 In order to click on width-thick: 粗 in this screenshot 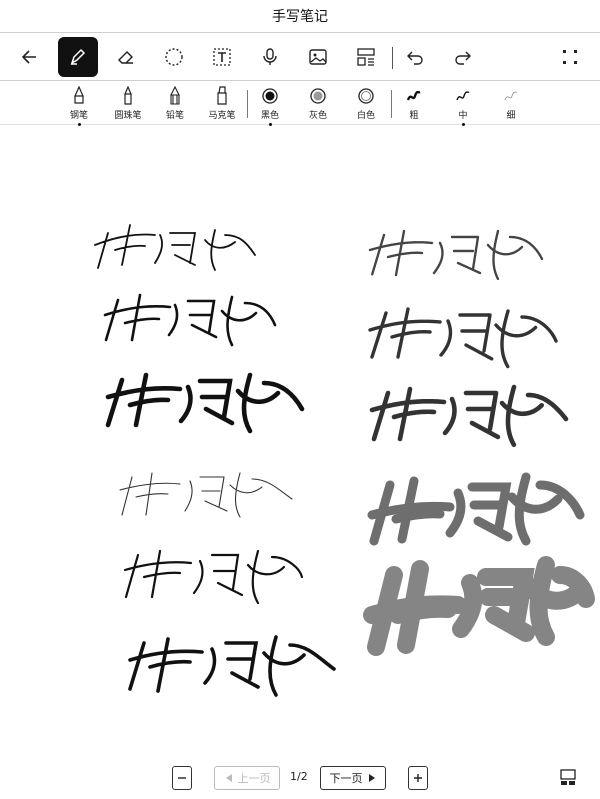, I will do `click(414, 103)`.